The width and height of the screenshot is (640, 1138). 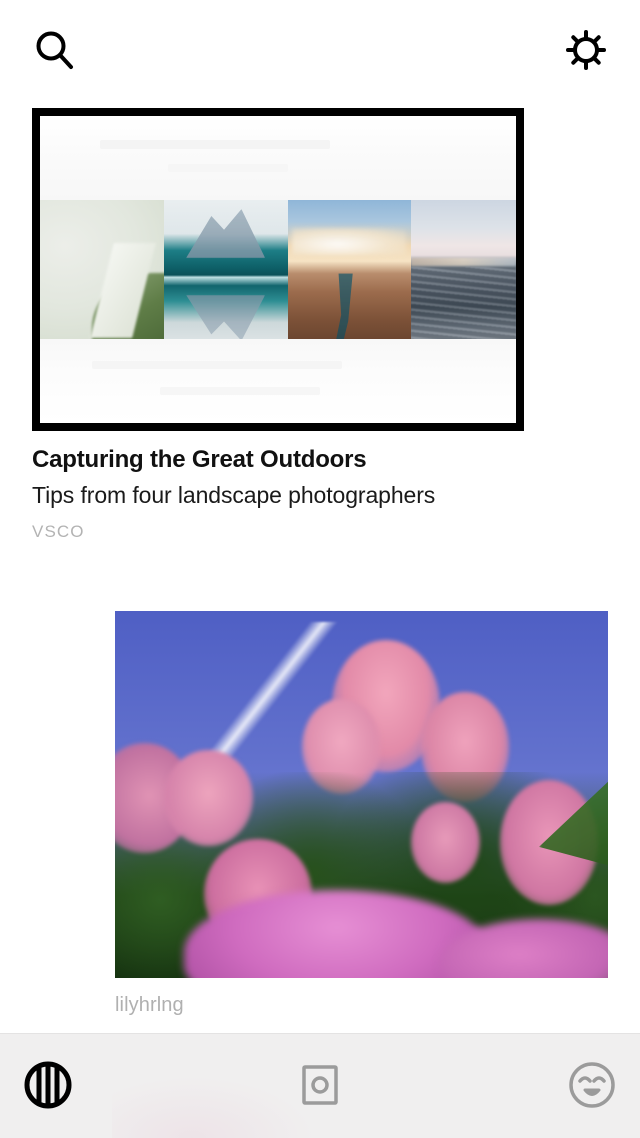 I want to click on nav-item-profile, so click(x=592, y=1087).